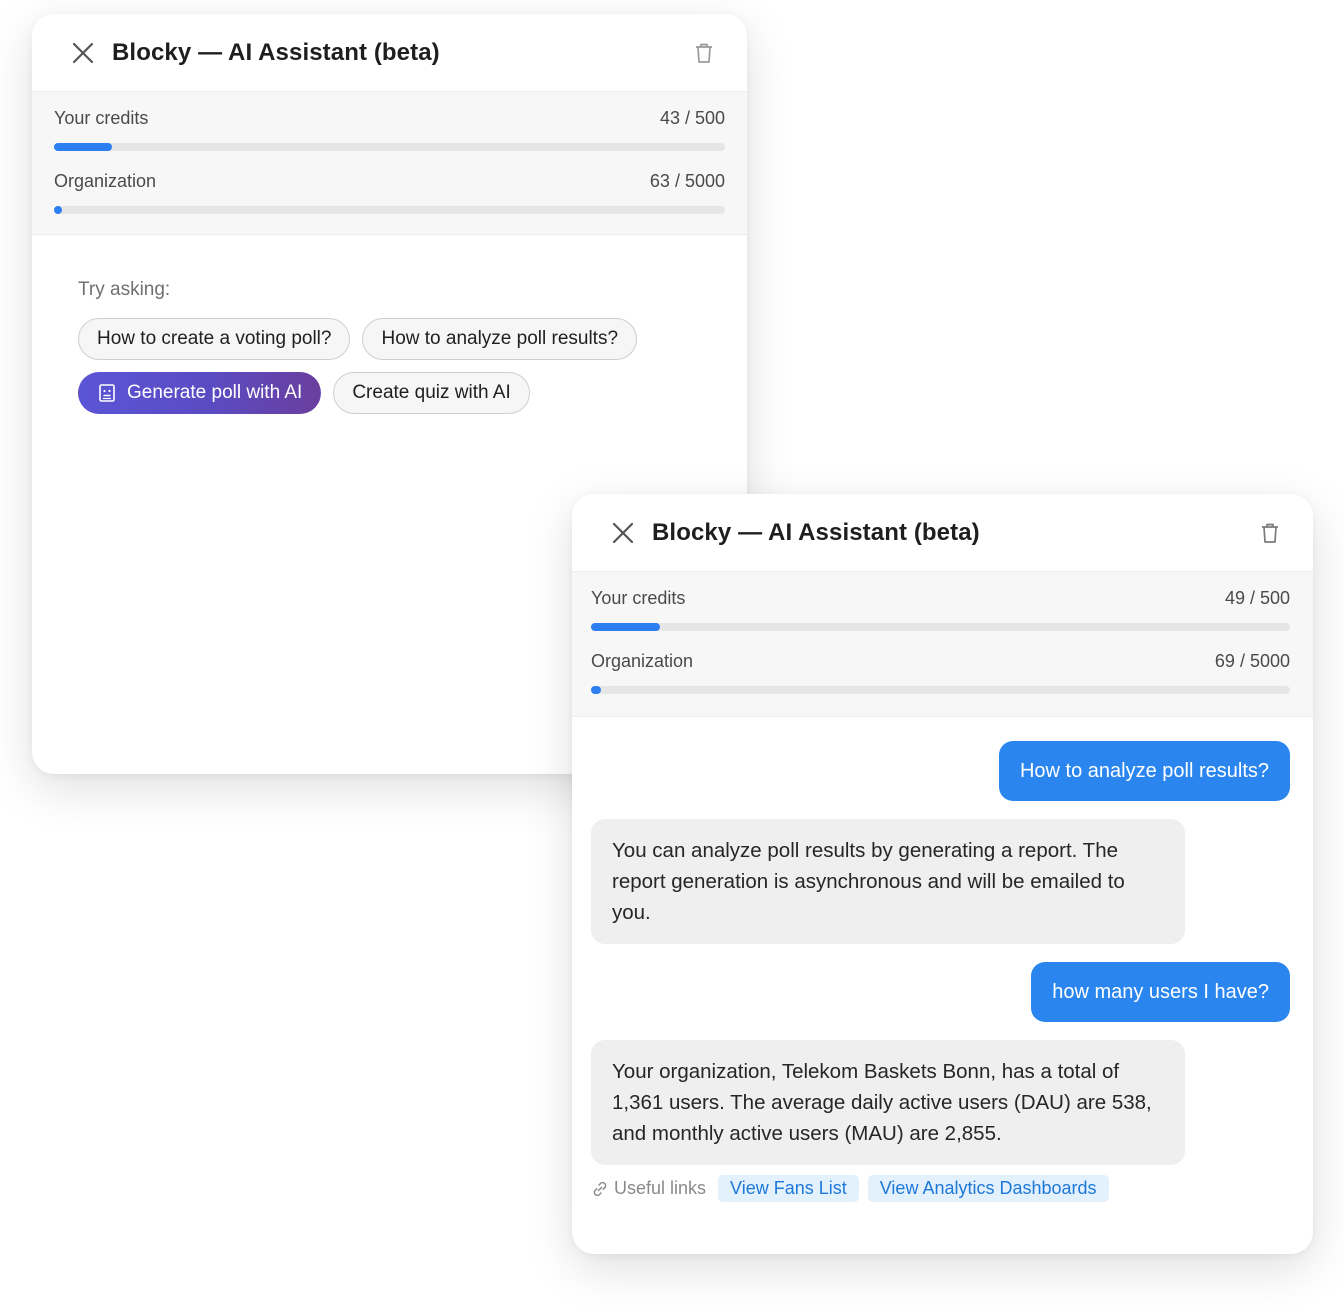  What do you see at coordinates (660, 1188) in the screenshot?
I see `useful-links-label: Useful links` at bounding box center [660, 1188].